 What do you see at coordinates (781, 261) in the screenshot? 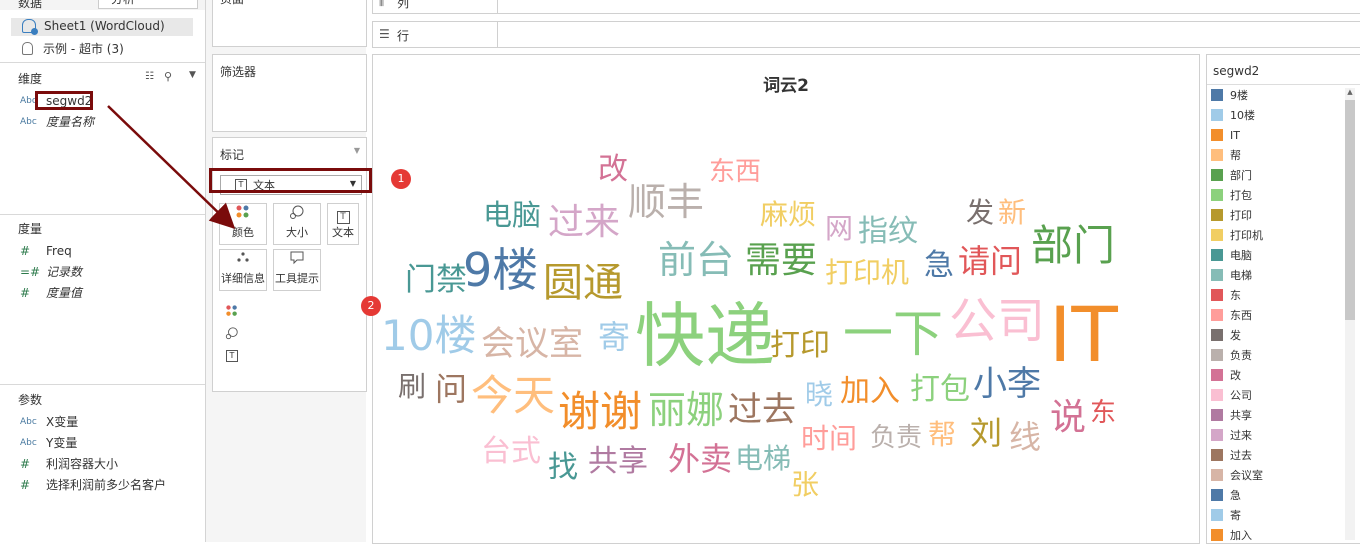
I see `word-mark: 需要` at bounding box center [781, 261].